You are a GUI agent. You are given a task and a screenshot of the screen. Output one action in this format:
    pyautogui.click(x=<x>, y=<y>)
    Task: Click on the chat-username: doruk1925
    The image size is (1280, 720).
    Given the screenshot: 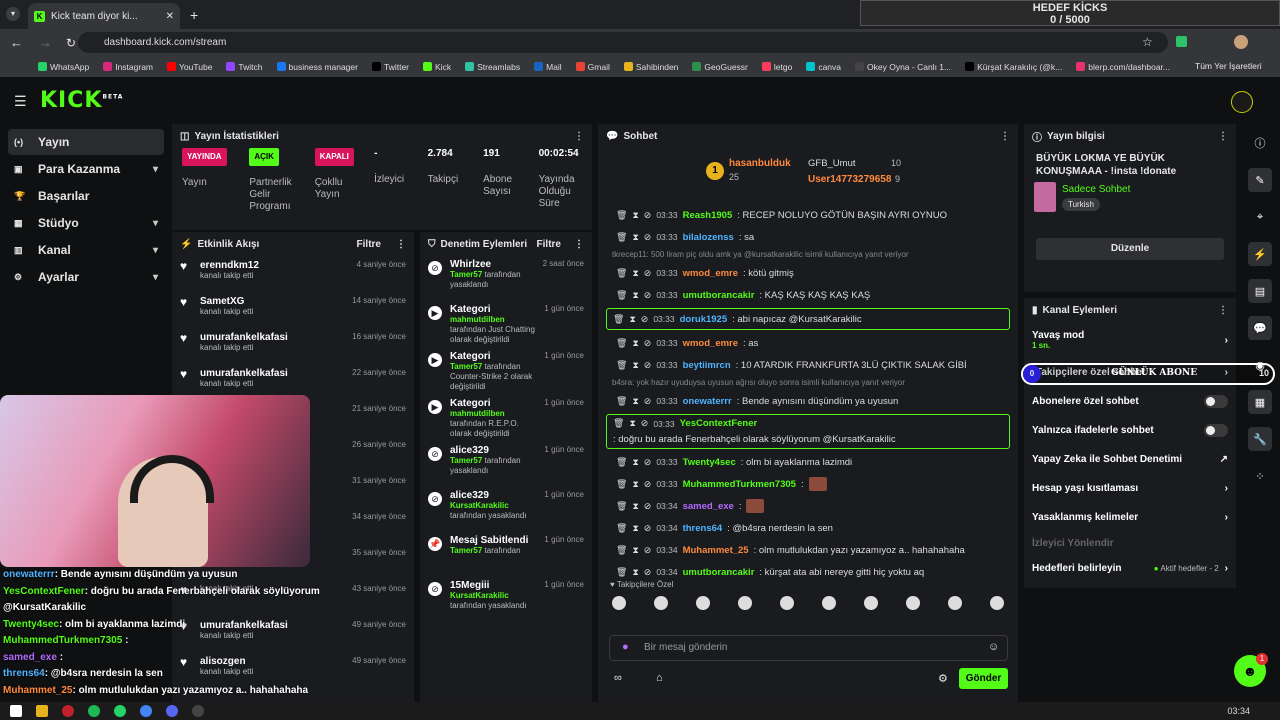 What is the action you would take?
    pyautogui.click(x=704, y=319)
    